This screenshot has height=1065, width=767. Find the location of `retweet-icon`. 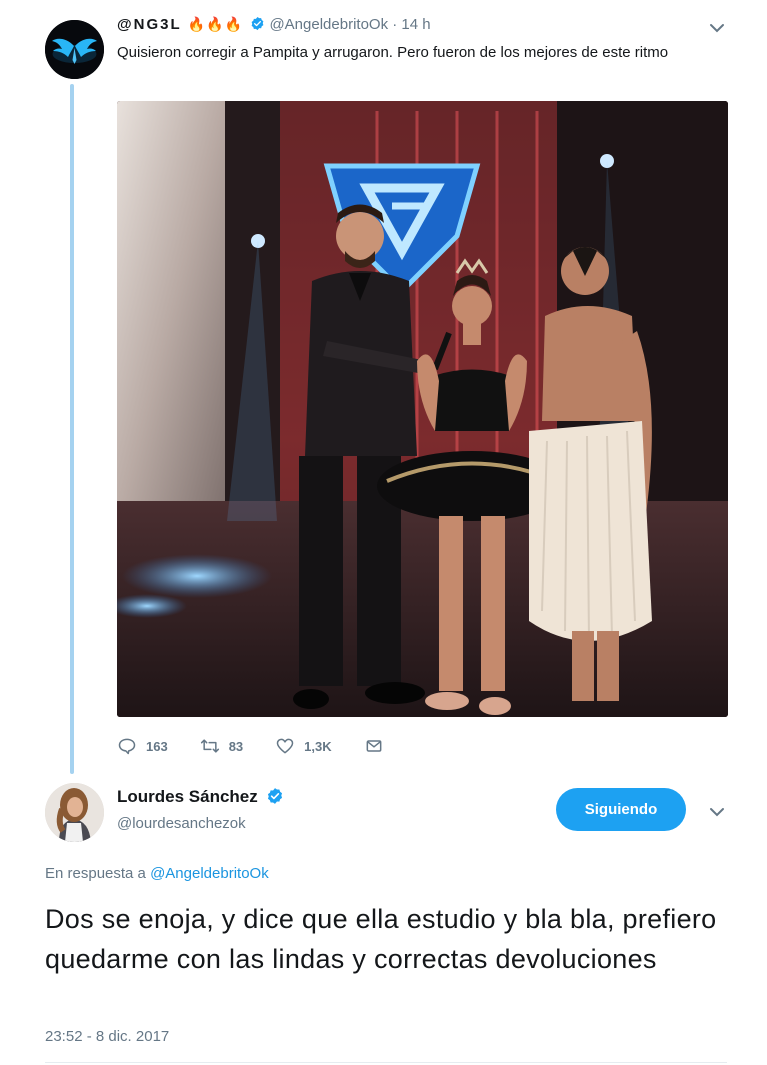

retweet-icon is located at coordinates (209, 746).